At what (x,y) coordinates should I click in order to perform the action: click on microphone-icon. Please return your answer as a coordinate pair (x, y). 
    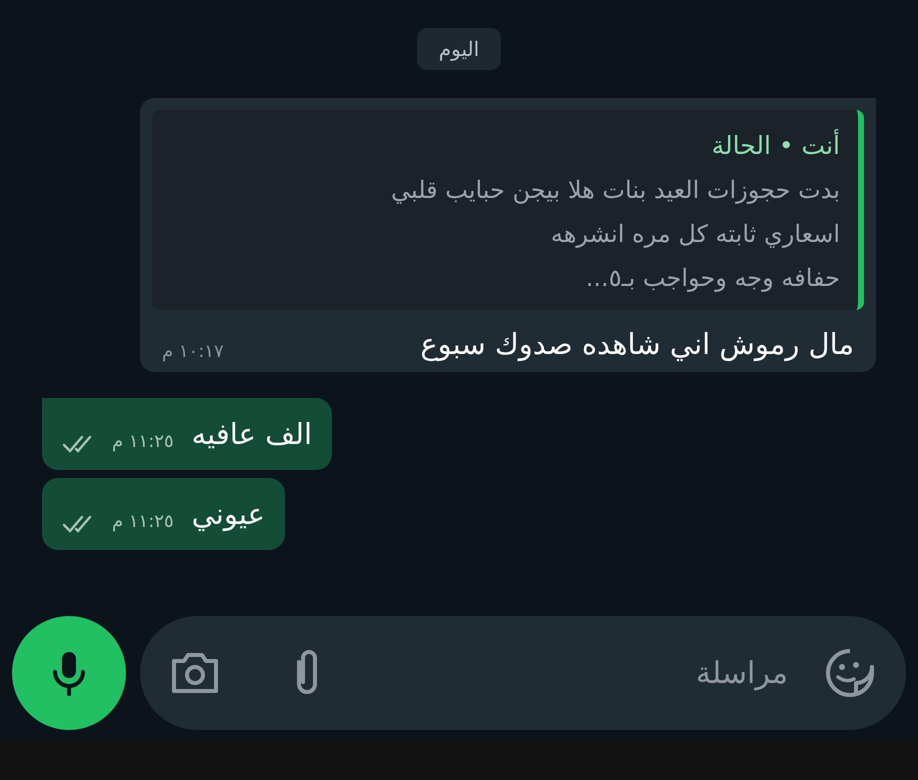
    Looking at the image, I should click on (69, 673).